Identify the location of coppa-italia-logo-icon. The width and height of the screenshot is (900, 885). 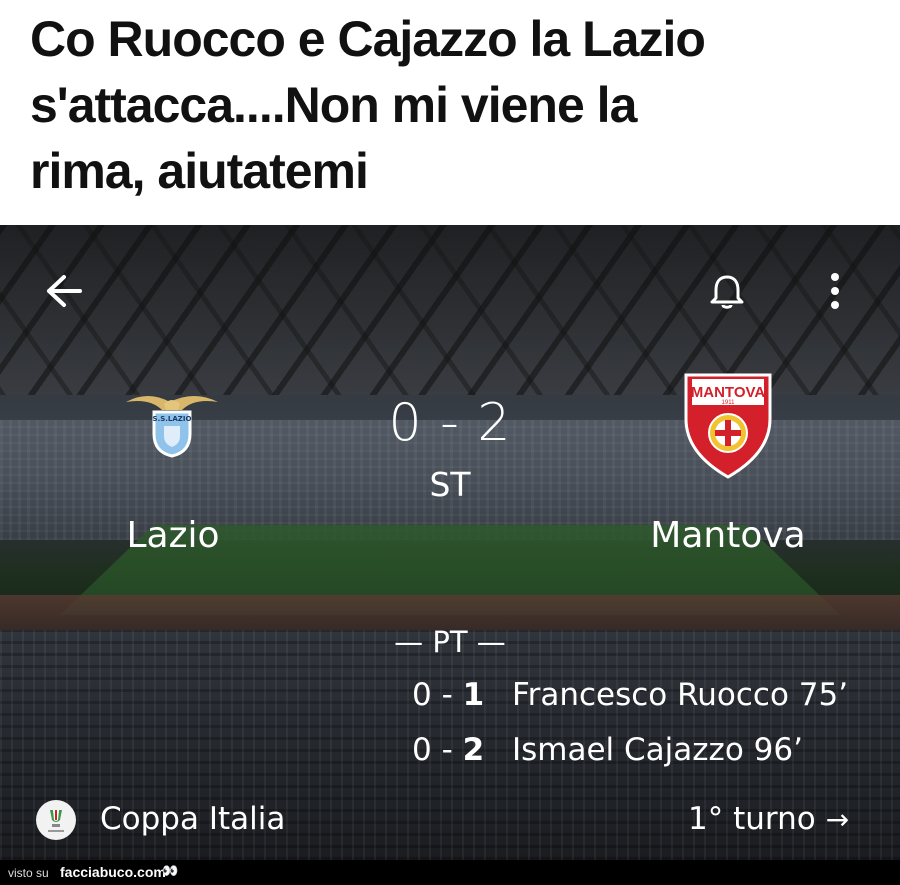
(56, 820).